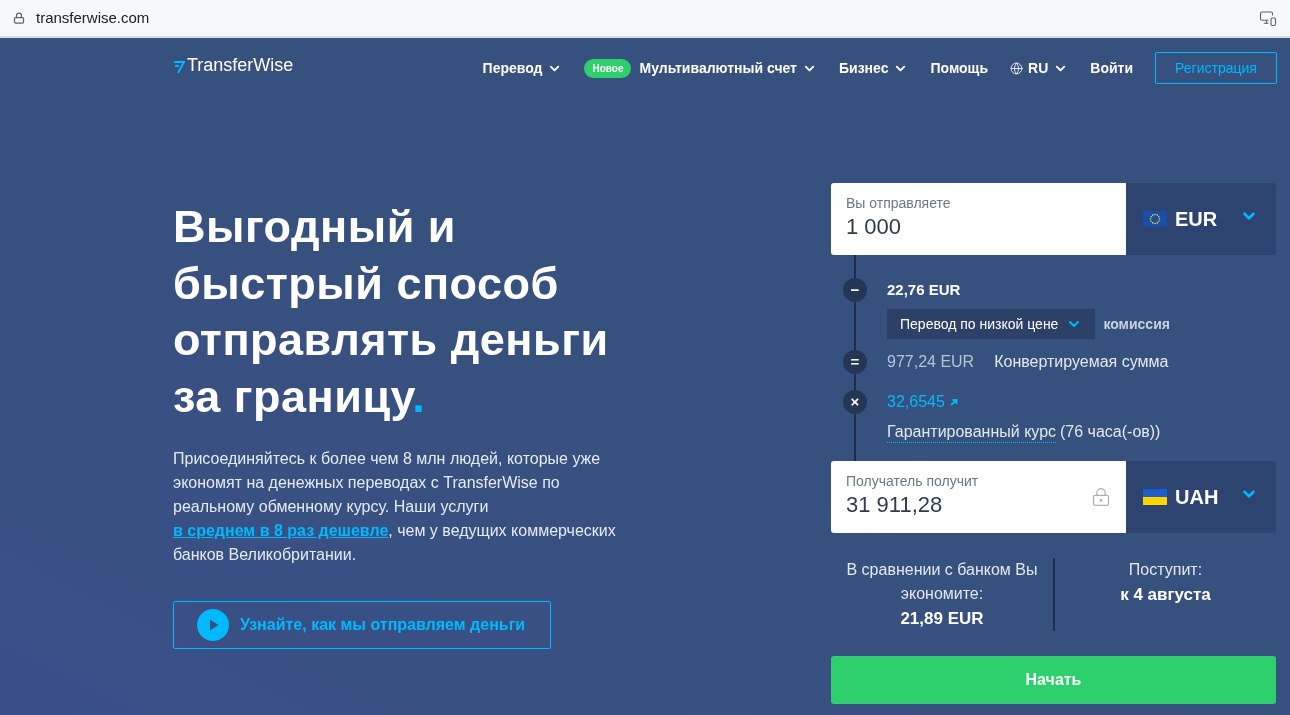 The height and width of the screenshot is (715, 1290). Describe the element at coordinates (728, 68) in the screenshot. I see `nav-menu-item: Мультивалютный счет` at that location.